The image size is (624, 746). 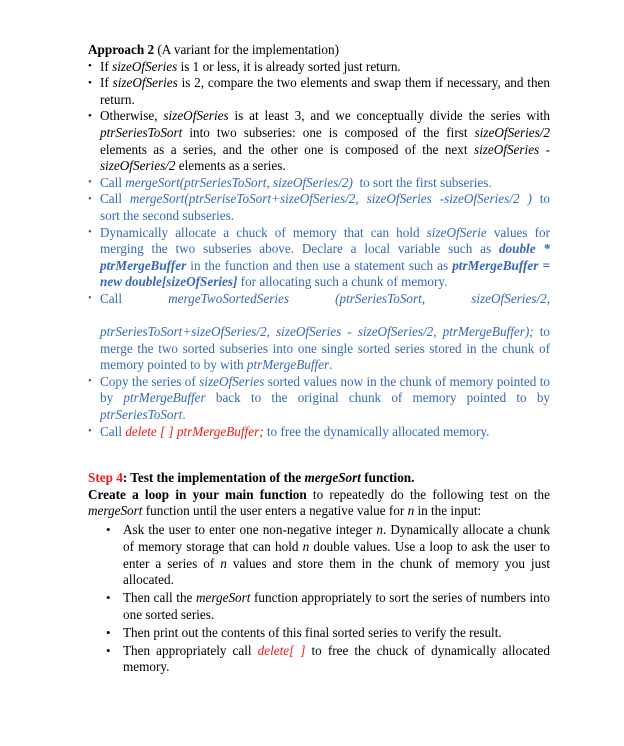 What do you see at coordinates (121, 49) in the screenshot?
I see `approach-2-title: Approach 2` at bounding box center [121, 49].